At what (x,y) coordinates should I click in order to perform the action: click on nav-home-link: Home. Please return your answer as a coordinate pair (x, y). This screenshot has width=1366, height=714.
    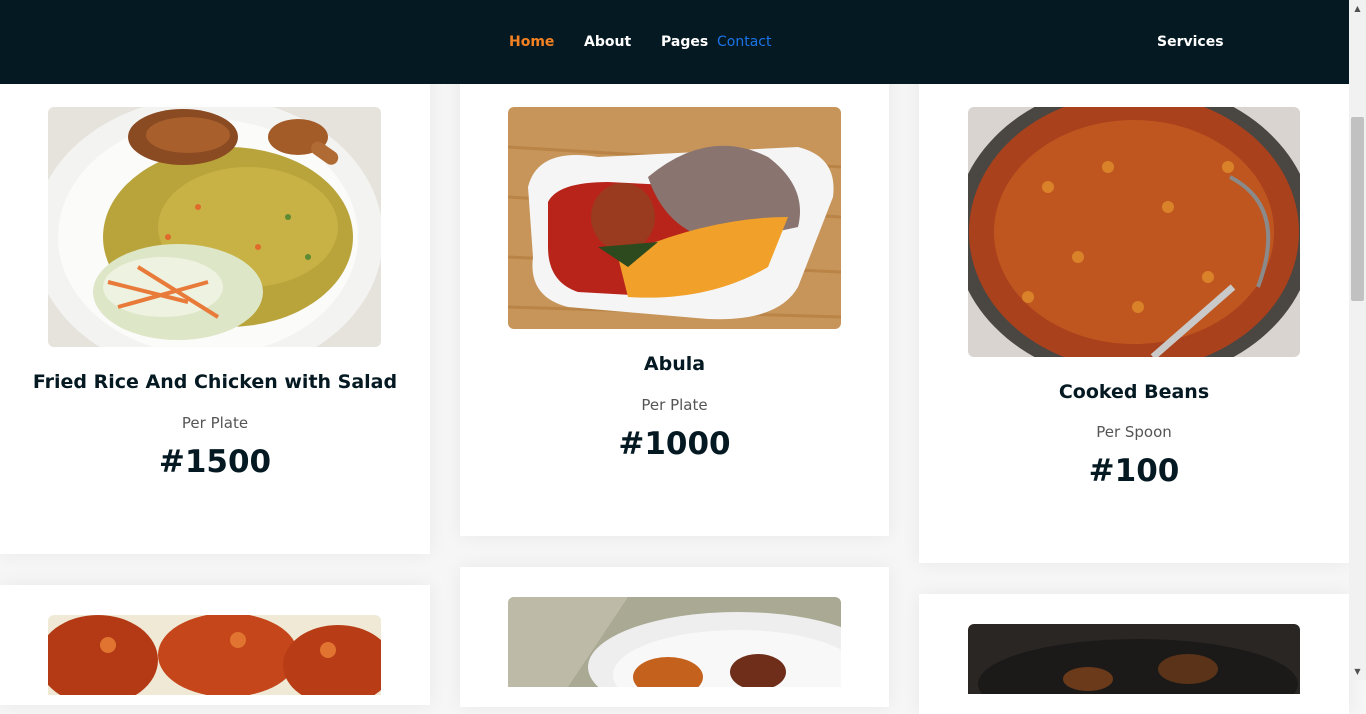
    Looking at the image, I should click on (531, 42).